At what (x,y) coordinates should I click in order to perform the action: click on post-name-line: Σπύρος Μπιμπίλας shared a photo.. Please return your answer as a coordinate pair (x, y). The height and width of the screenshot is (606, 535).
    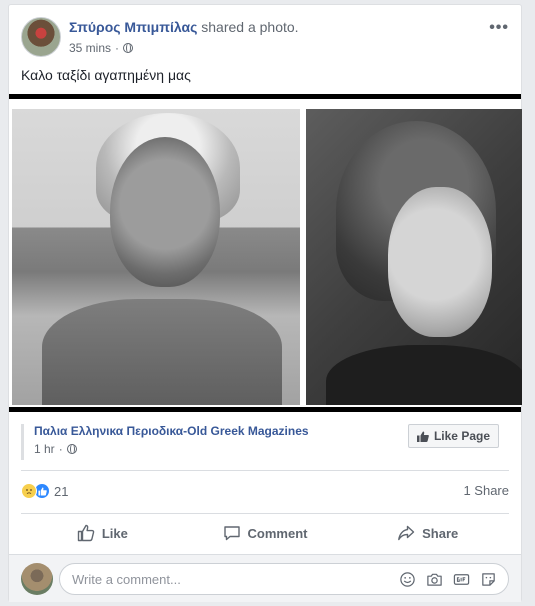
    Looking at the image, I should click on (184, 27).